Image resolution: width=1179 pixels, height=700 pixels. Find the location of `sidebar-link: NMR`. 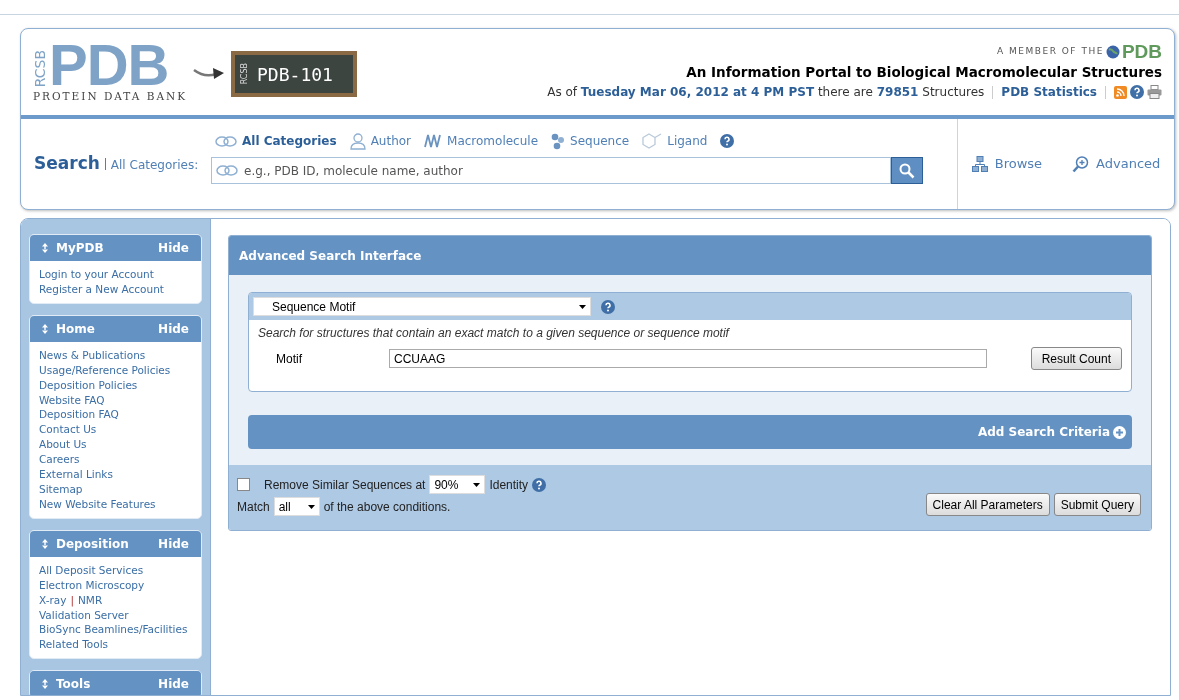

sidebar-link: NMR is located at coordinates (90, 600).